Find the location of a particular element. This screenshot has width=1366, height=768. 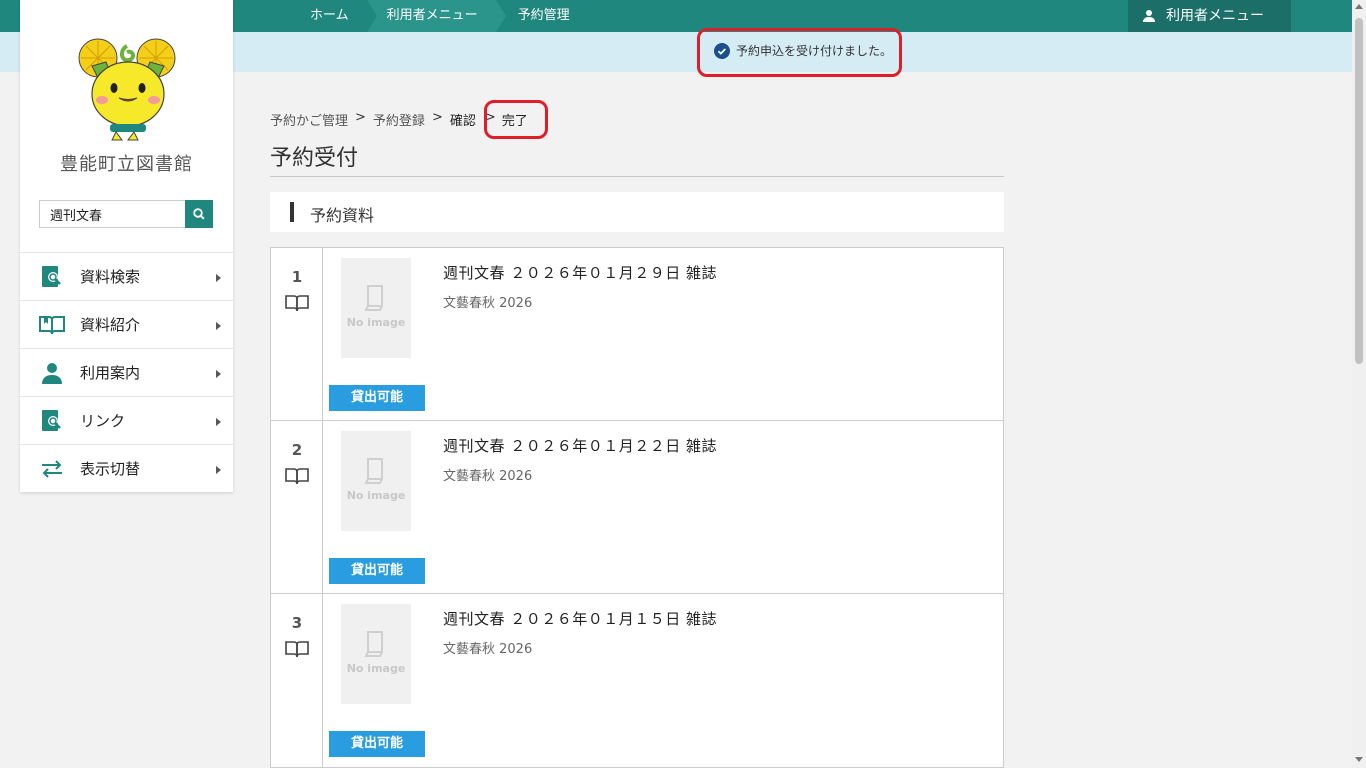

search-button is located at coordinates (199, 214).